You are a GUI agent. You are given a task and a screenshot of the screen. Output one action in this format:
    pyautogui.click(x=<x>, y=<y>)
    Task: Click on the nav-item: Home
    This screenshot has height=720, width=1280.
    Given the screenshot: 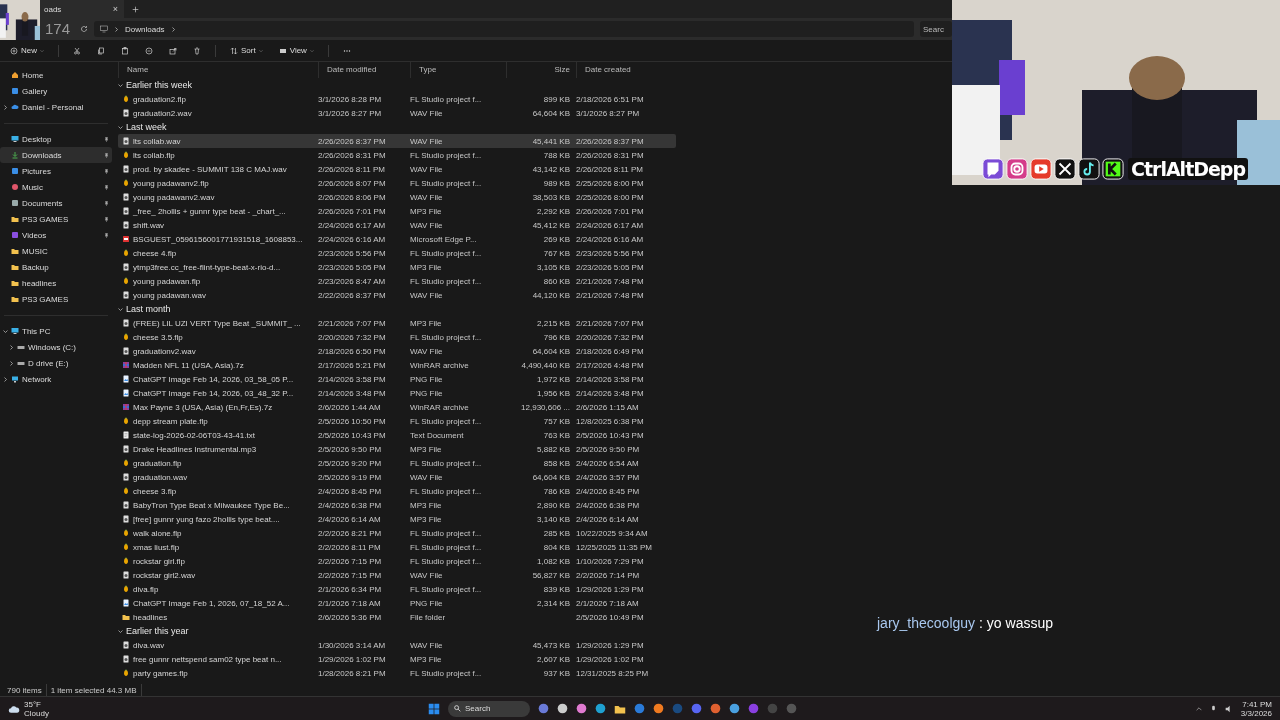 What is the action you would take?
    pyautogui.click(x=56, y=75)
    